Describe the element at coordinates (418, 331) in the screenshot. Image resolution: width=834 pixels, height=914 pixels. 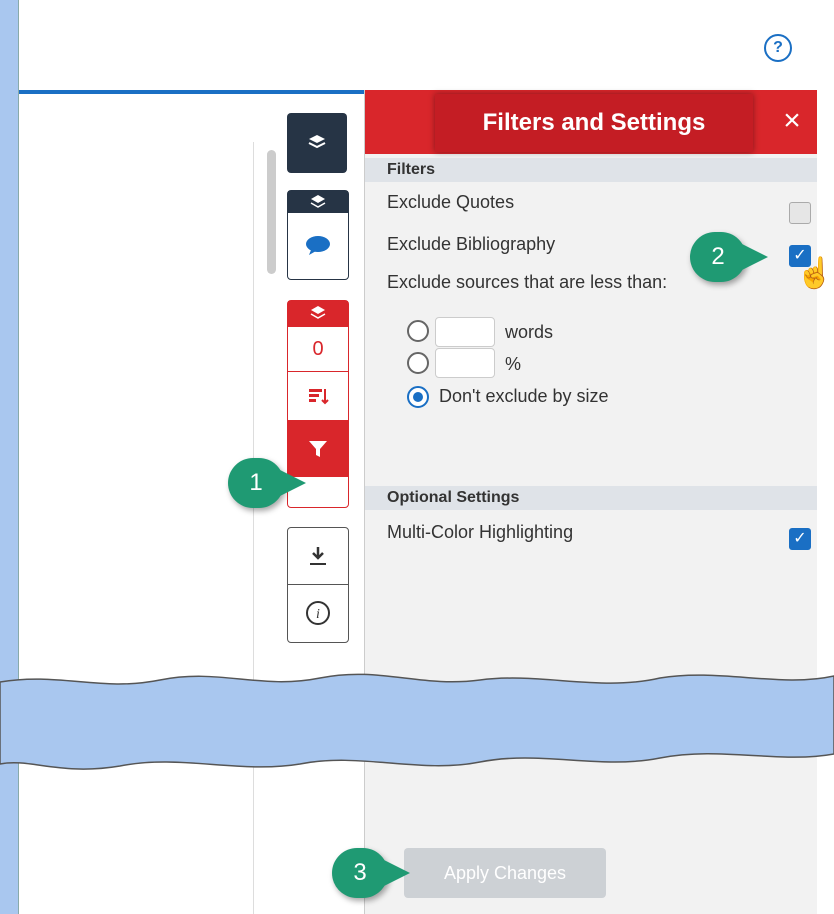
I see `words-radio` at that location.